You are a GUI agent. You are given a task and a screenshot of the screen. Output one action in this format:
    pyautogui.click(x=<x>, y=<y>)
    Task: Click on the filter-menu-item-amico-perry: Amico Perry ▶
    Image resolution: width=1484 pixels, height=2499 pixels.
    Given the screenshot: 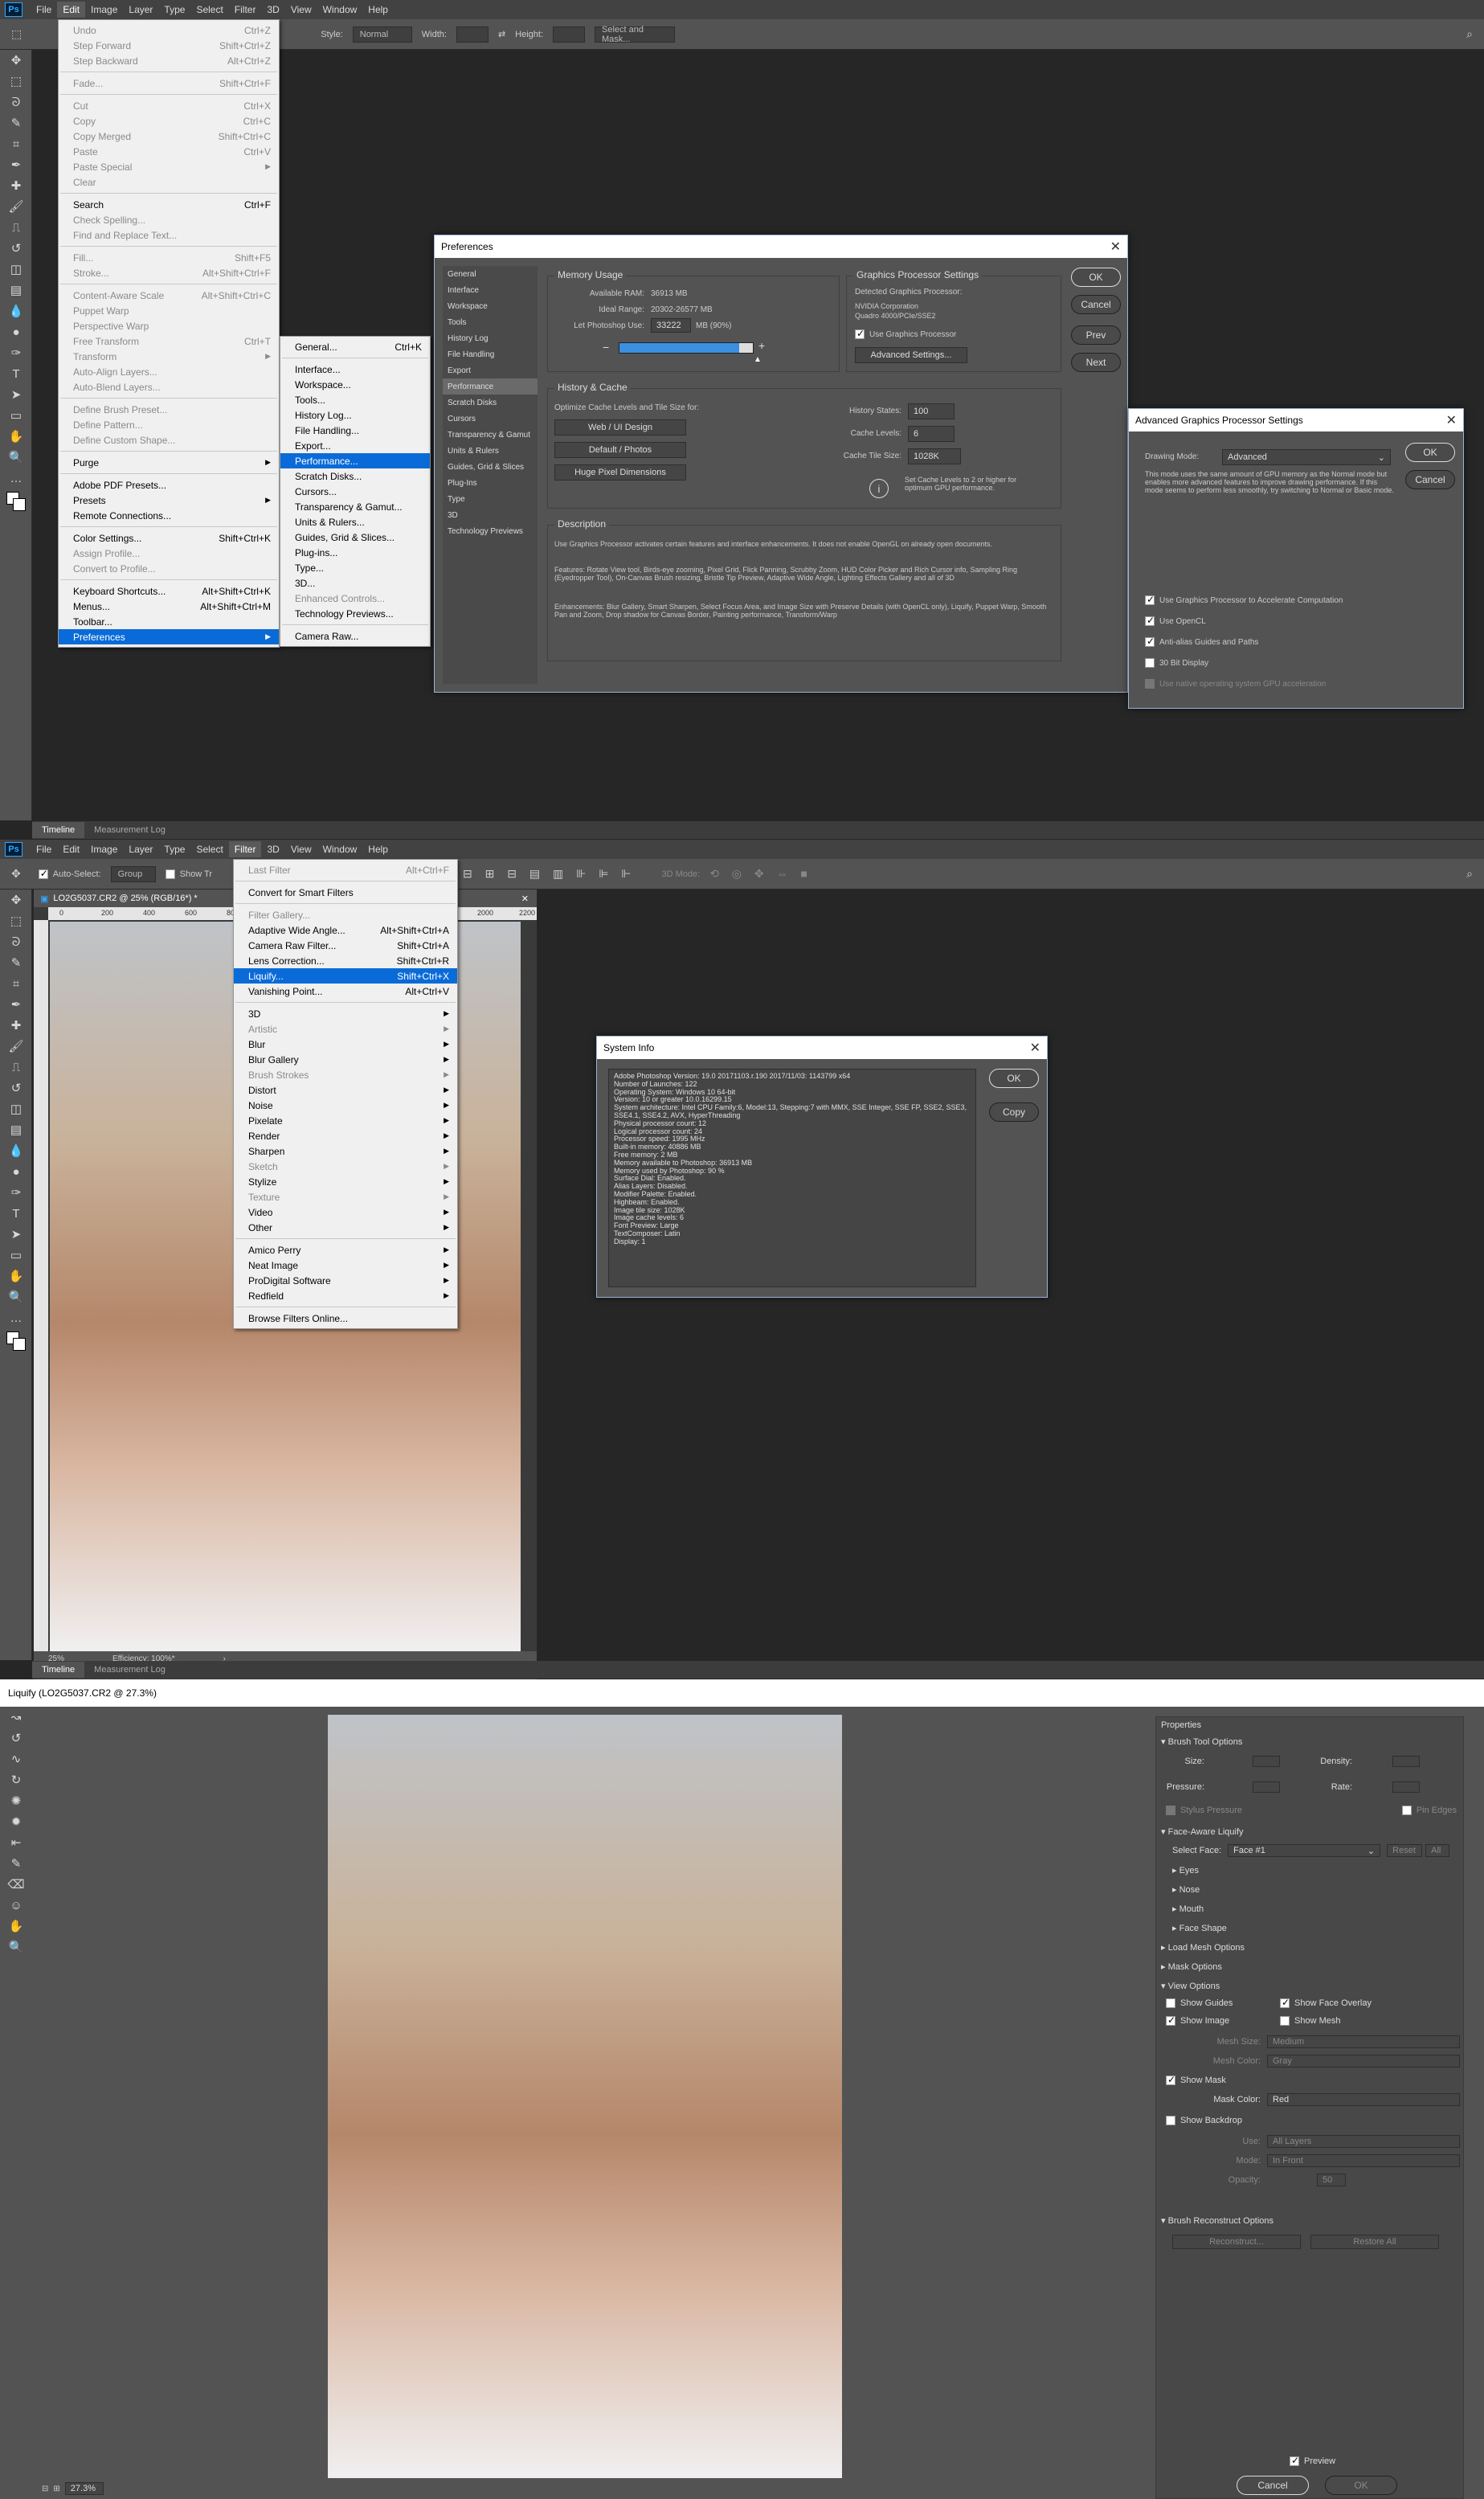 What is the action you would take?
    pyautogui.click(x=345, y=1250)
    